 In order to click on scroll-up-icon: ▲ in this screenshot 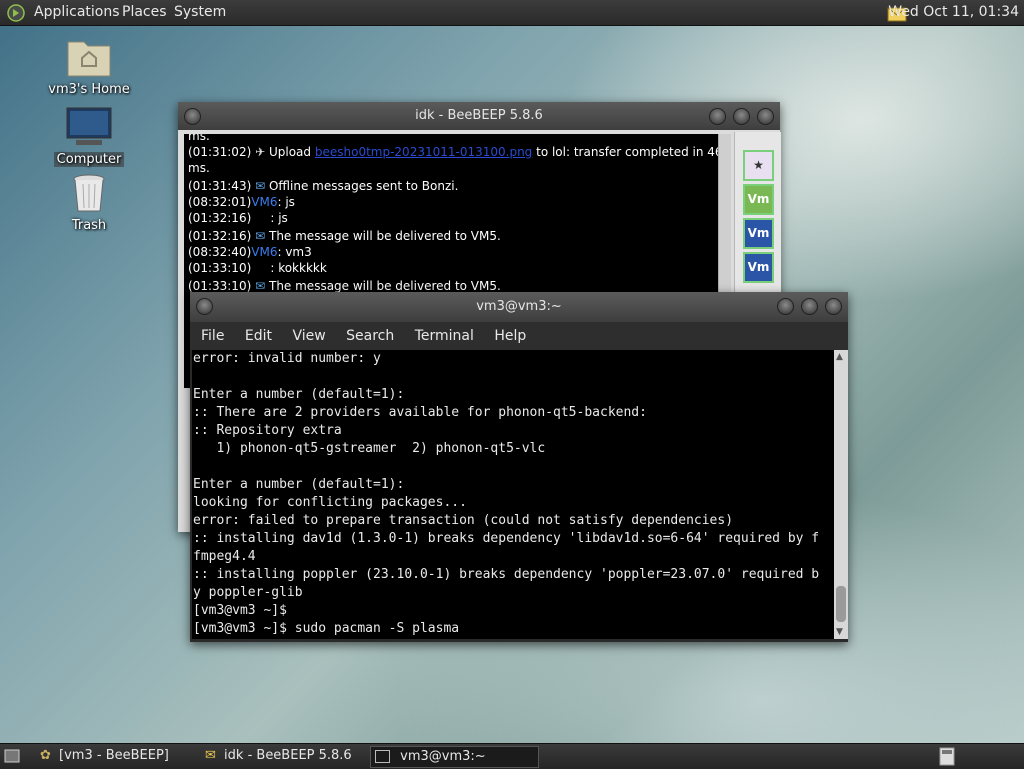, I will do `click(839, 357)`.